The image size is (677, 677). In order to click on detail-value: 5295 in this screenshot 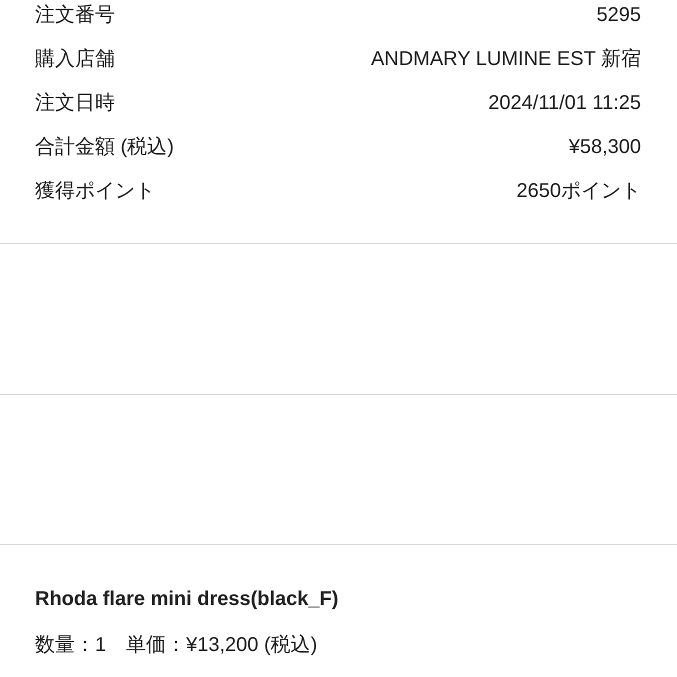, I will do `click(618, 15)`.